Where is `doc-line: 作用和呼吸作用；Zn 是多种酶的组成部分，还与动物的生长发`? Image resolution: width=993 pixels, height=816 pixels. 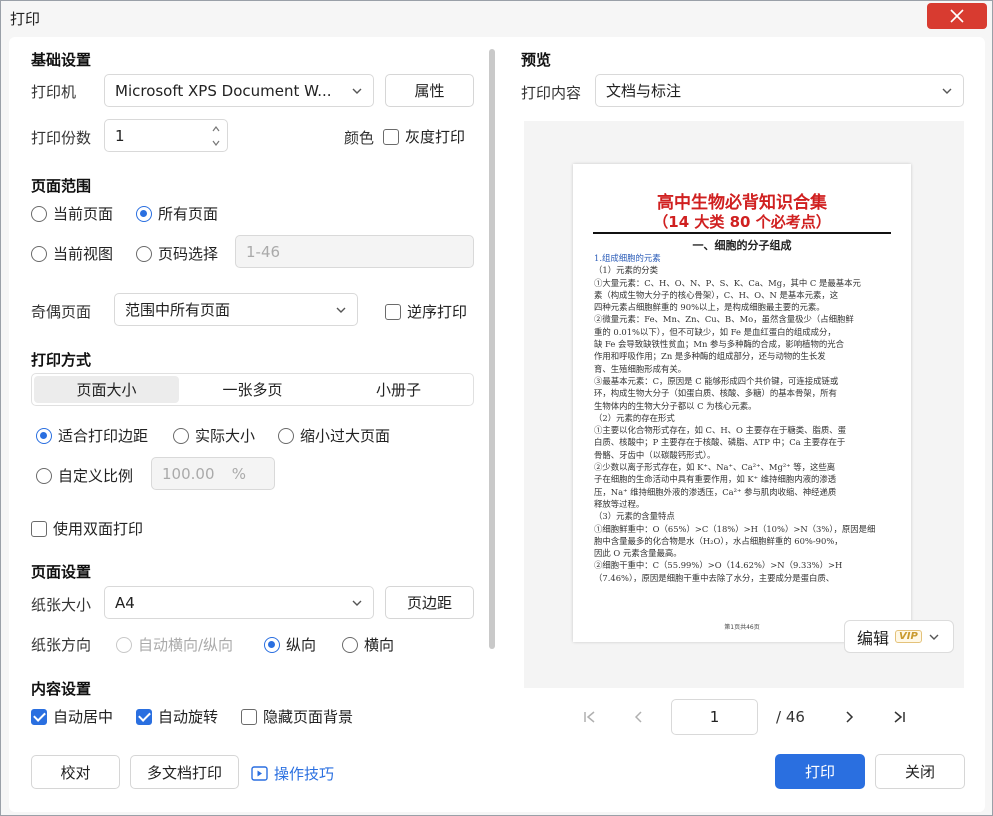
doc-line: 作用和呼吸作用；Zn 是多种酶的组成部分，还与动物的生长发 is located at coordinates (710, 356).